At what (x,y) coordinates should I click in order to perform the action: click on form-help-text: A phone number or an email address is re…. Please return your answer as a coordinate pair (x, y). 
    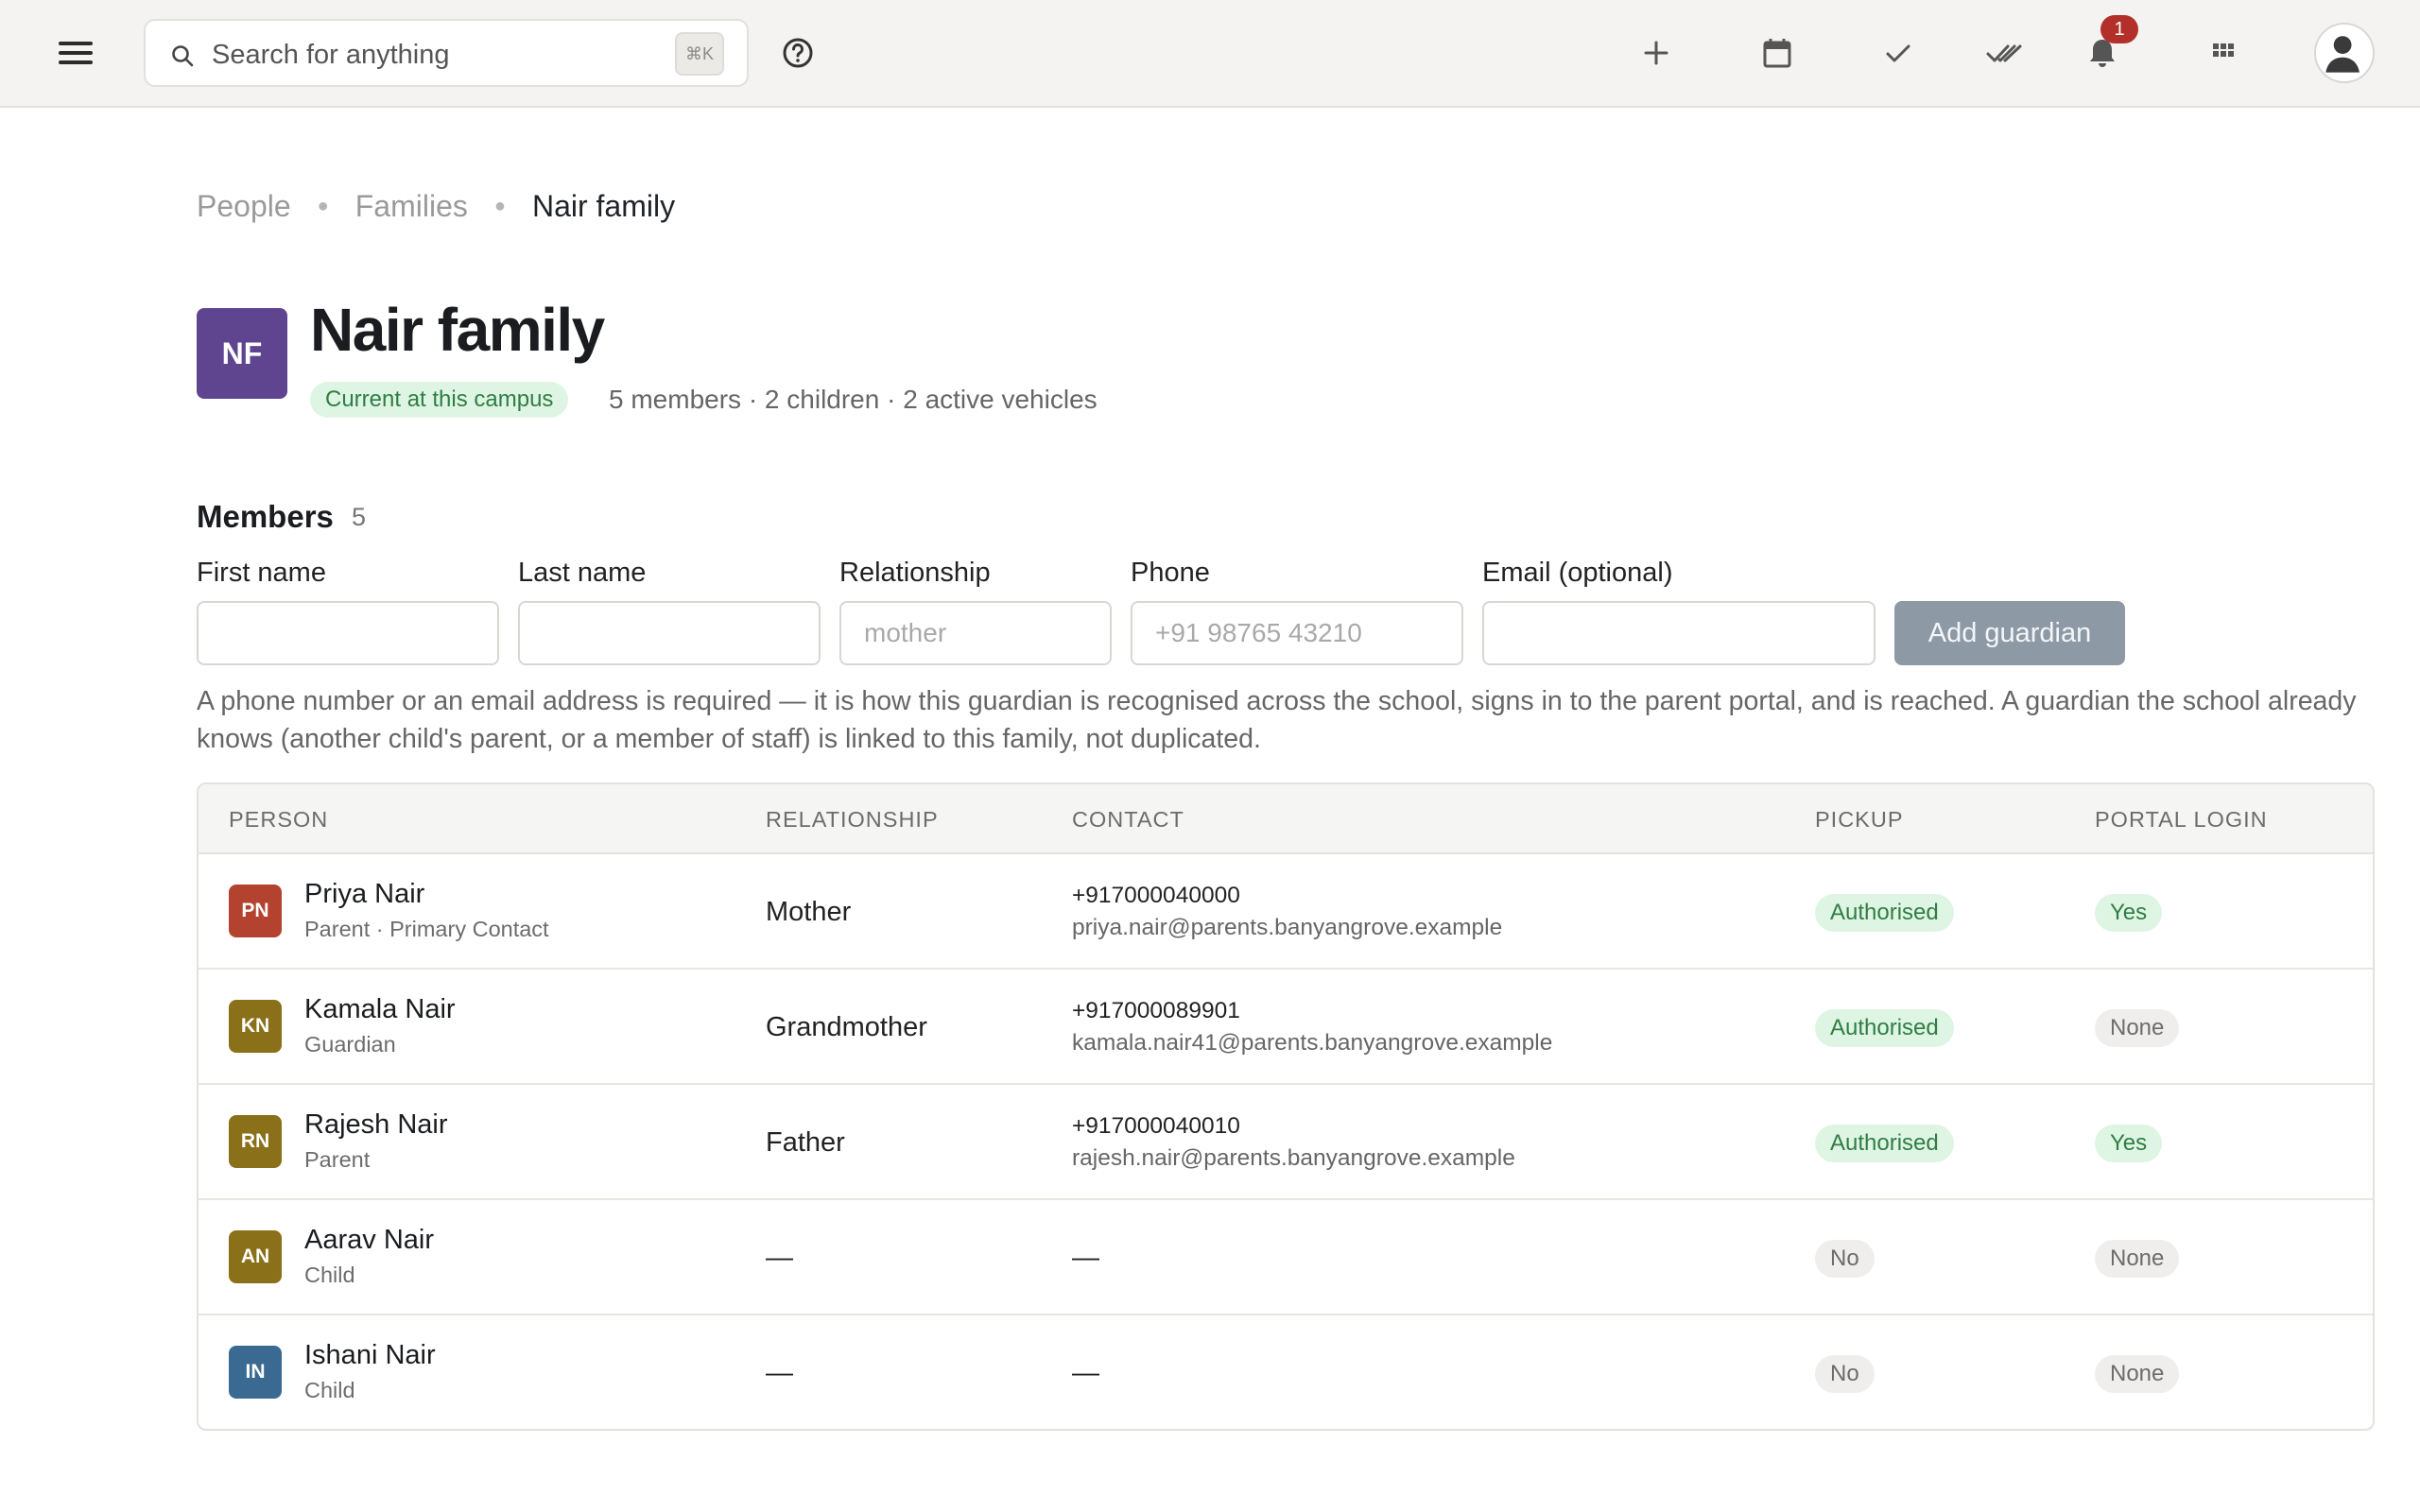
    Looking at the image, I should click on (1277, 720).